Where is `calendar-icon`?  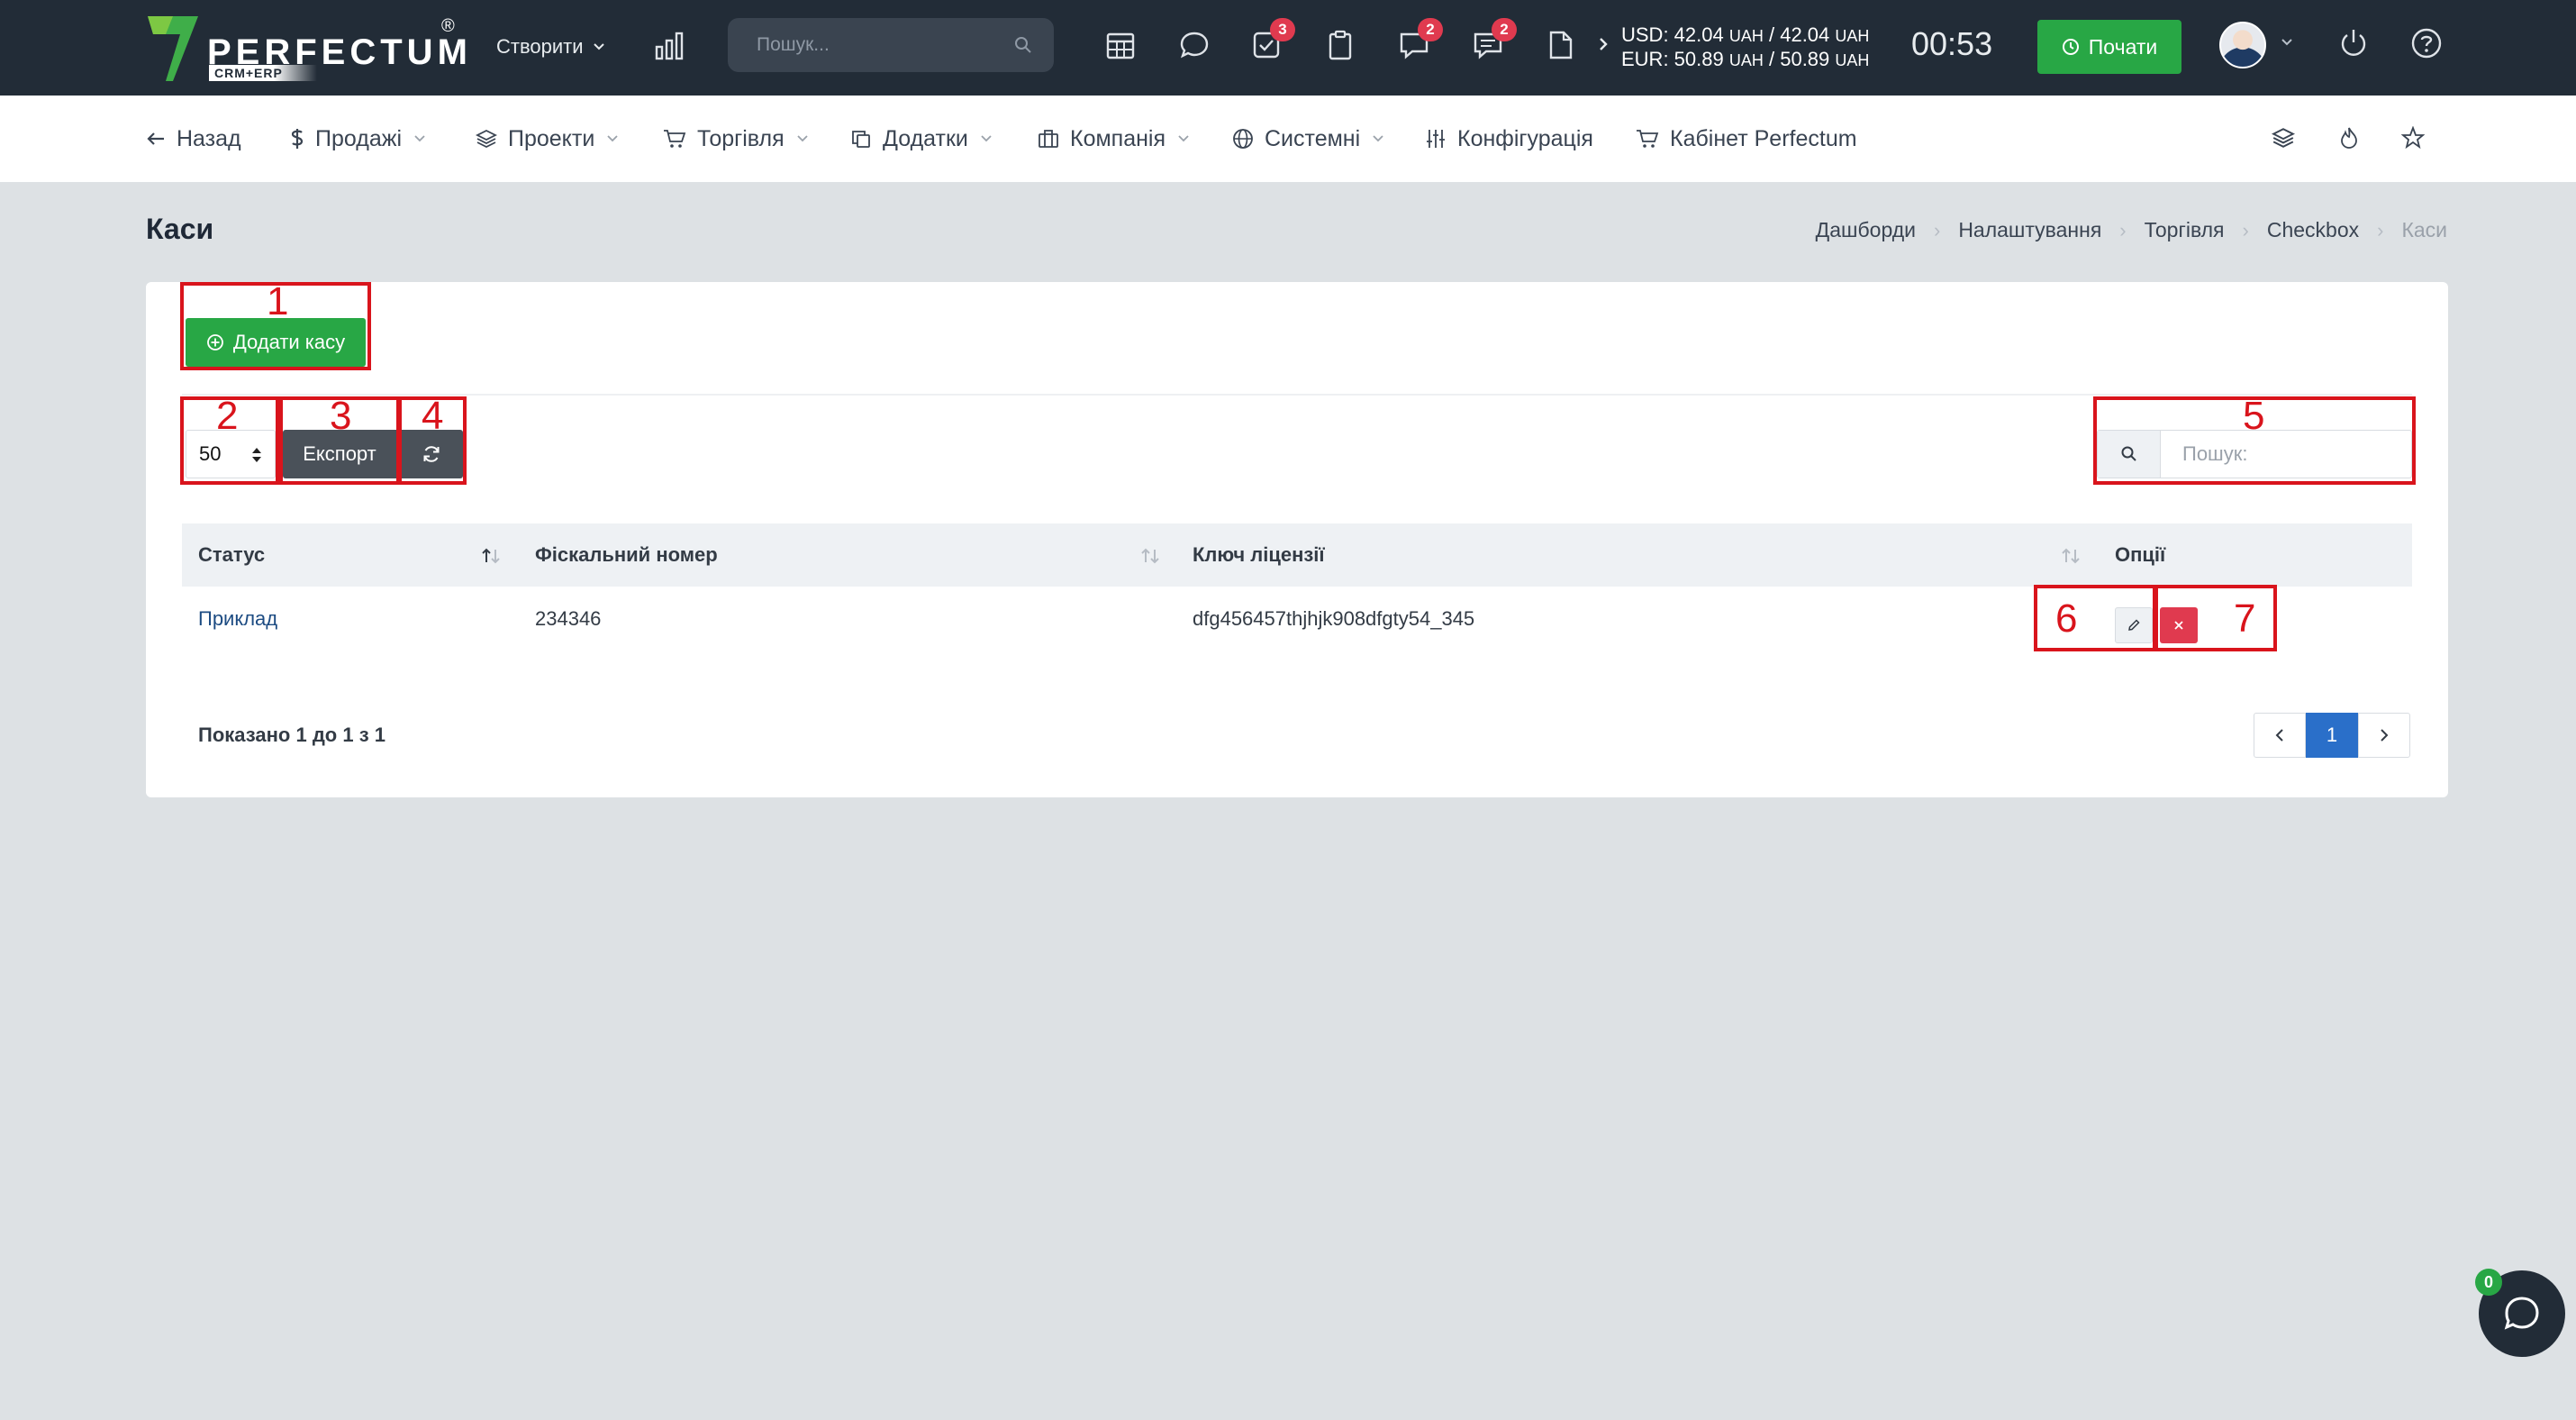 calendar-icon is located at coordinates (1120, 45).